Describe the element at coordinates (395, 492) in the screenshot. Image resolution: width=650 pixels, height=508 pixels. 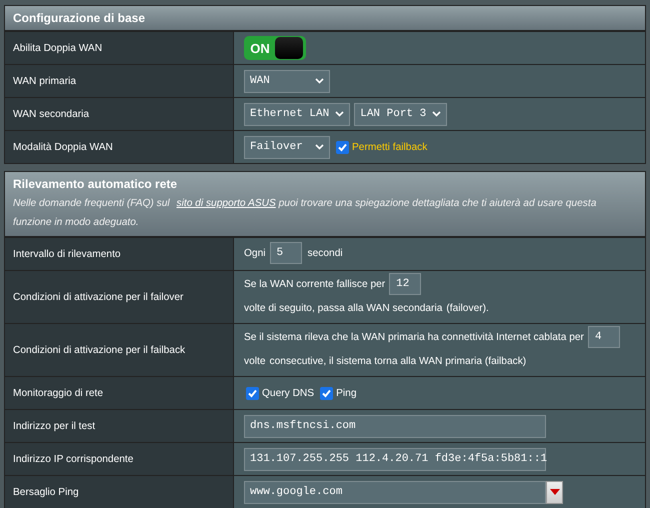
I see `combo-field: www.google.com` at that location.